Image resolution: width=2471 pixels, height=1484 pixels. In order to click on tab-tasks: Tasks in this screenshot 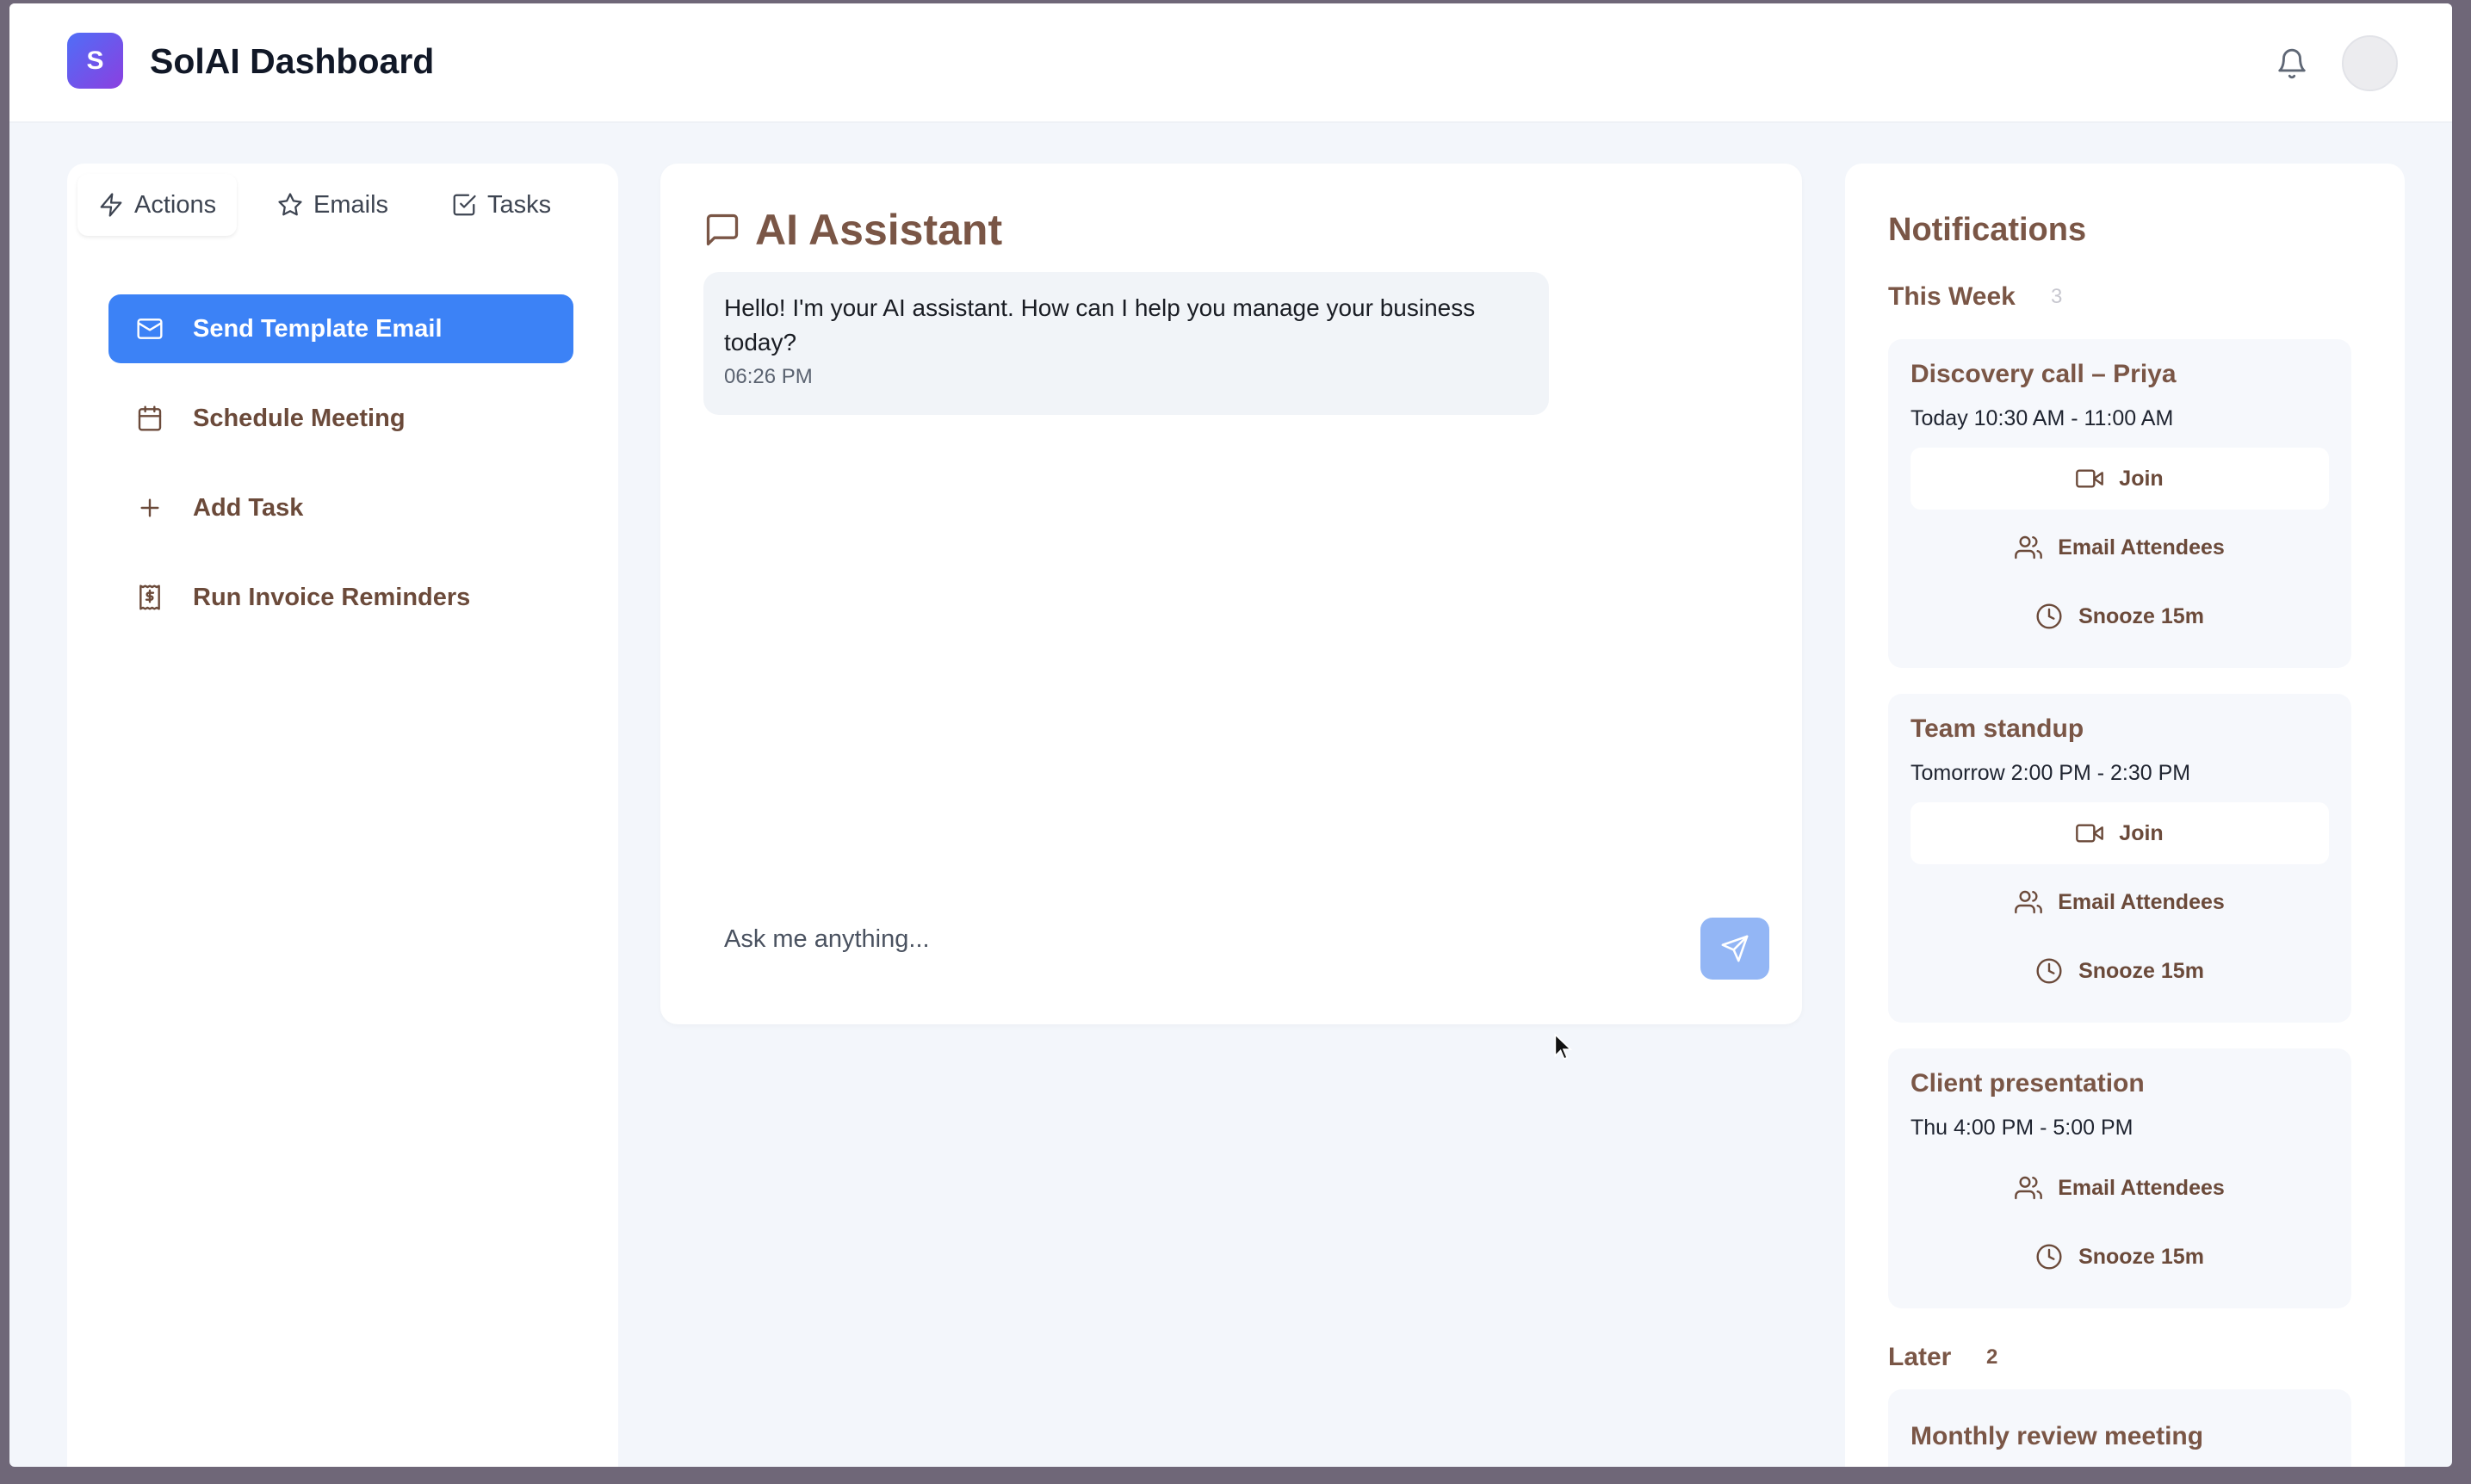, I will do `click(501, 205)`.